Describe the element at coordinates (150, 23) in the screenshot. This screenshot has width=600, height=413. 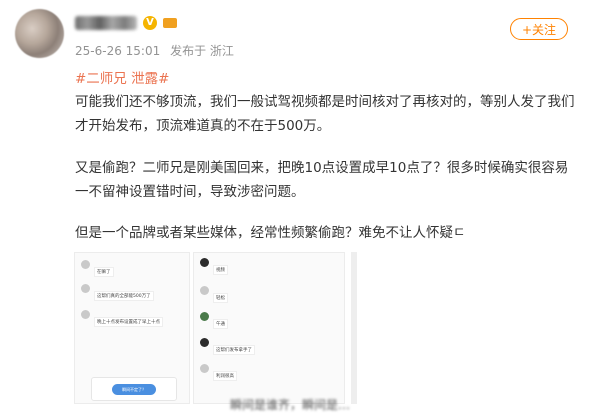
I see `verified-badge-icon: V` at that location.